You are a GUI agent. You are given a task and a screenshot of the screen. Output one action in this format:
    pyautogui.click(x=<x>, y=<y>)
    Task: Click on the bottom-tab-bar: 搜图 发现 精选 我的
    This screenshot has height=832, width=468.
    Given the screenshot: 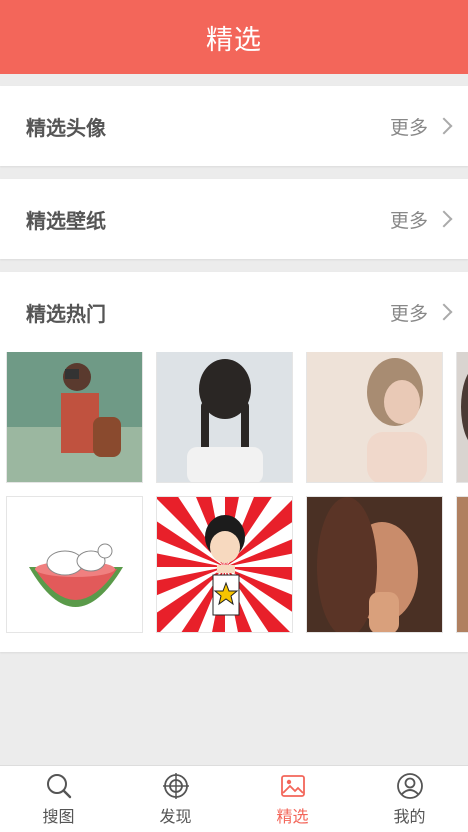 What is the action you would take?
    pyautogui.click(x=234, y=798)
    